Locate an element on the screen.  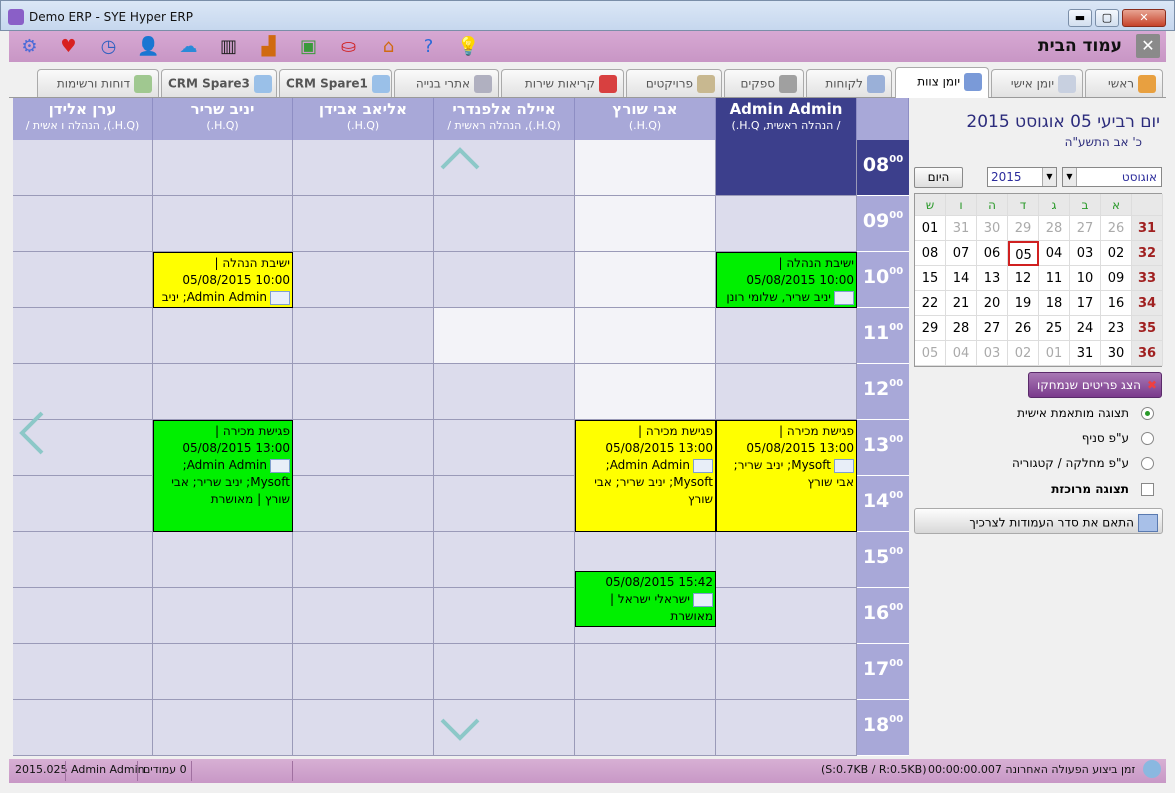
week-number: 34 is located at coordinates (1147, 303).